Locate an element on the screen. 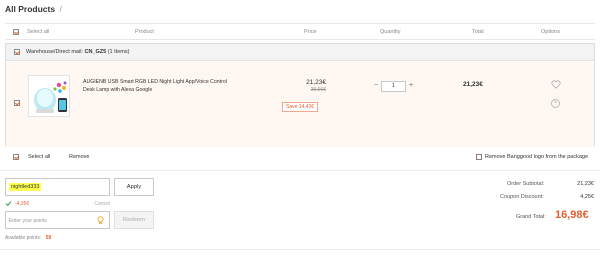 The width and height of the screenshot is (600, 255). points-input is located at coordinates (49, 220).